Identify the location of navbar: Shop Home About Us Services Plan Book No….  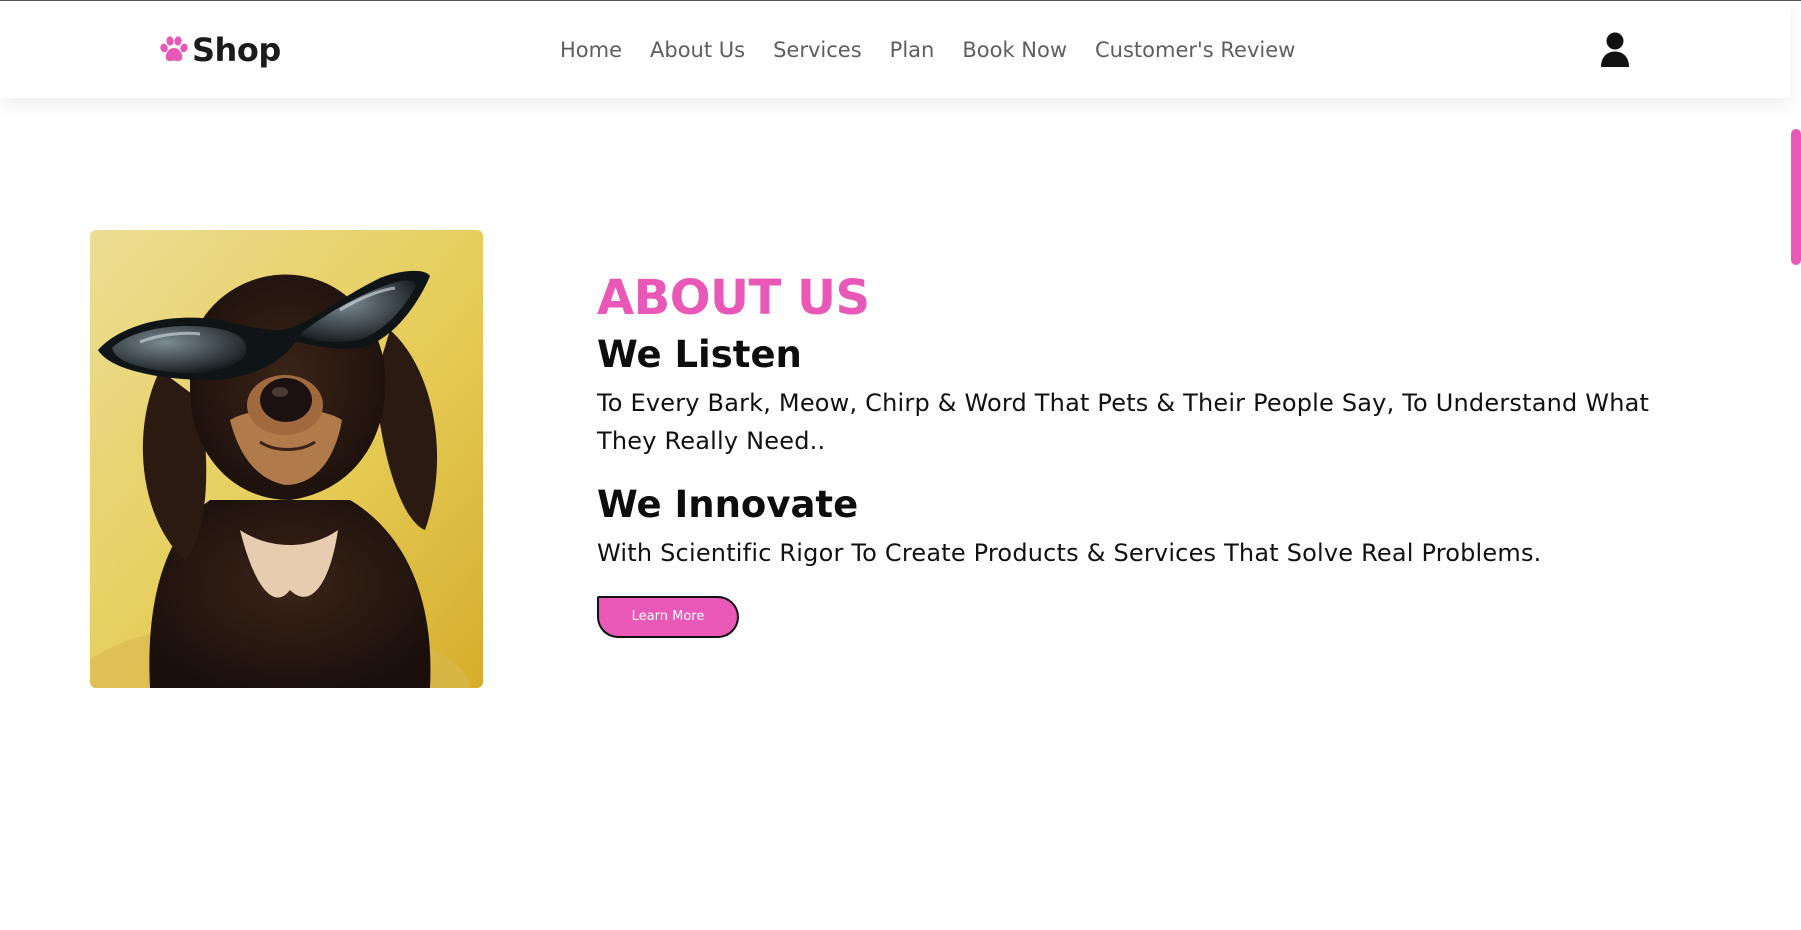
(895, 49).